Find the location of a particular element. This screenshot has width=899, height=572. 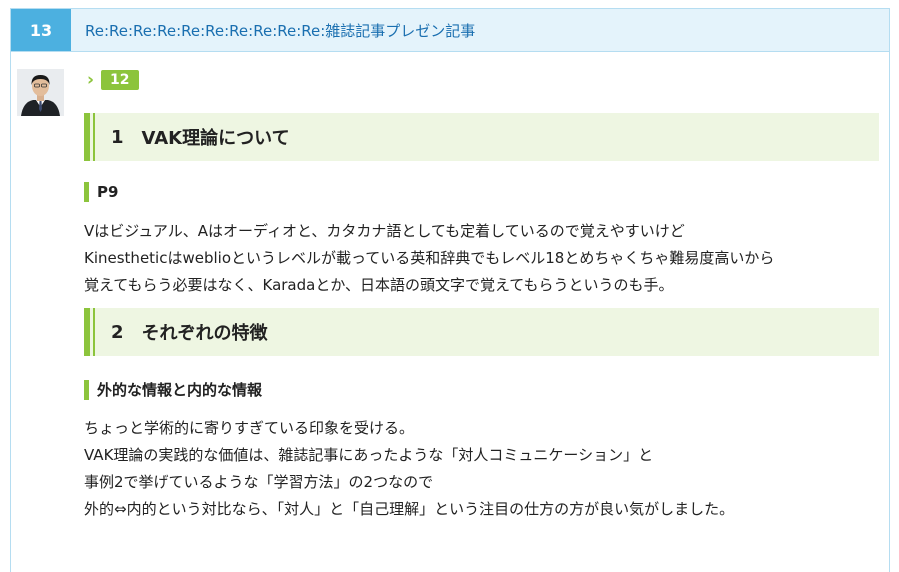

text-line: ちょっと学術的に寄りすぎている印象を受ける。 is located at coordinates (249, 428).